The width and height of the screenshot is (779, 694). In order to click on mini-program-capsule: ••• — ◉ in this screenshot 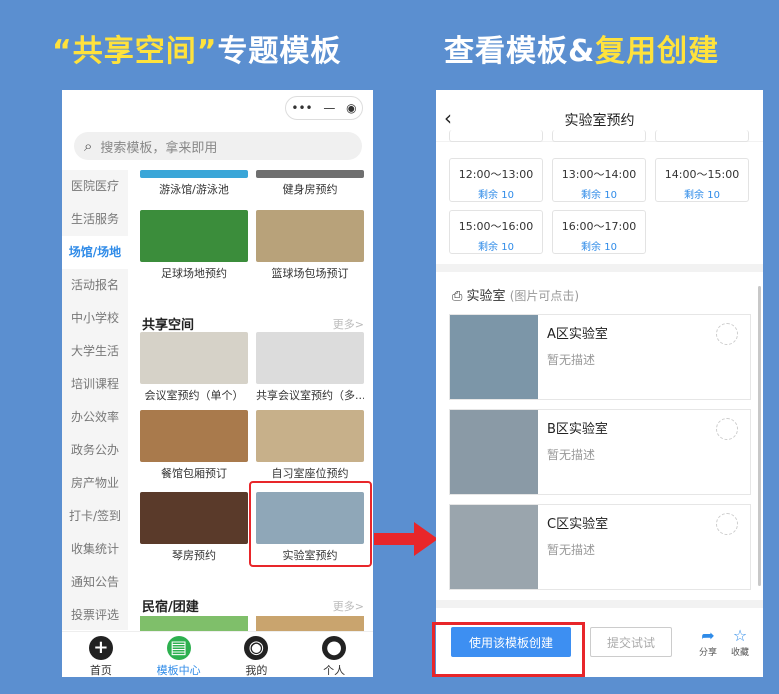, I will do `click(324, 108)`.